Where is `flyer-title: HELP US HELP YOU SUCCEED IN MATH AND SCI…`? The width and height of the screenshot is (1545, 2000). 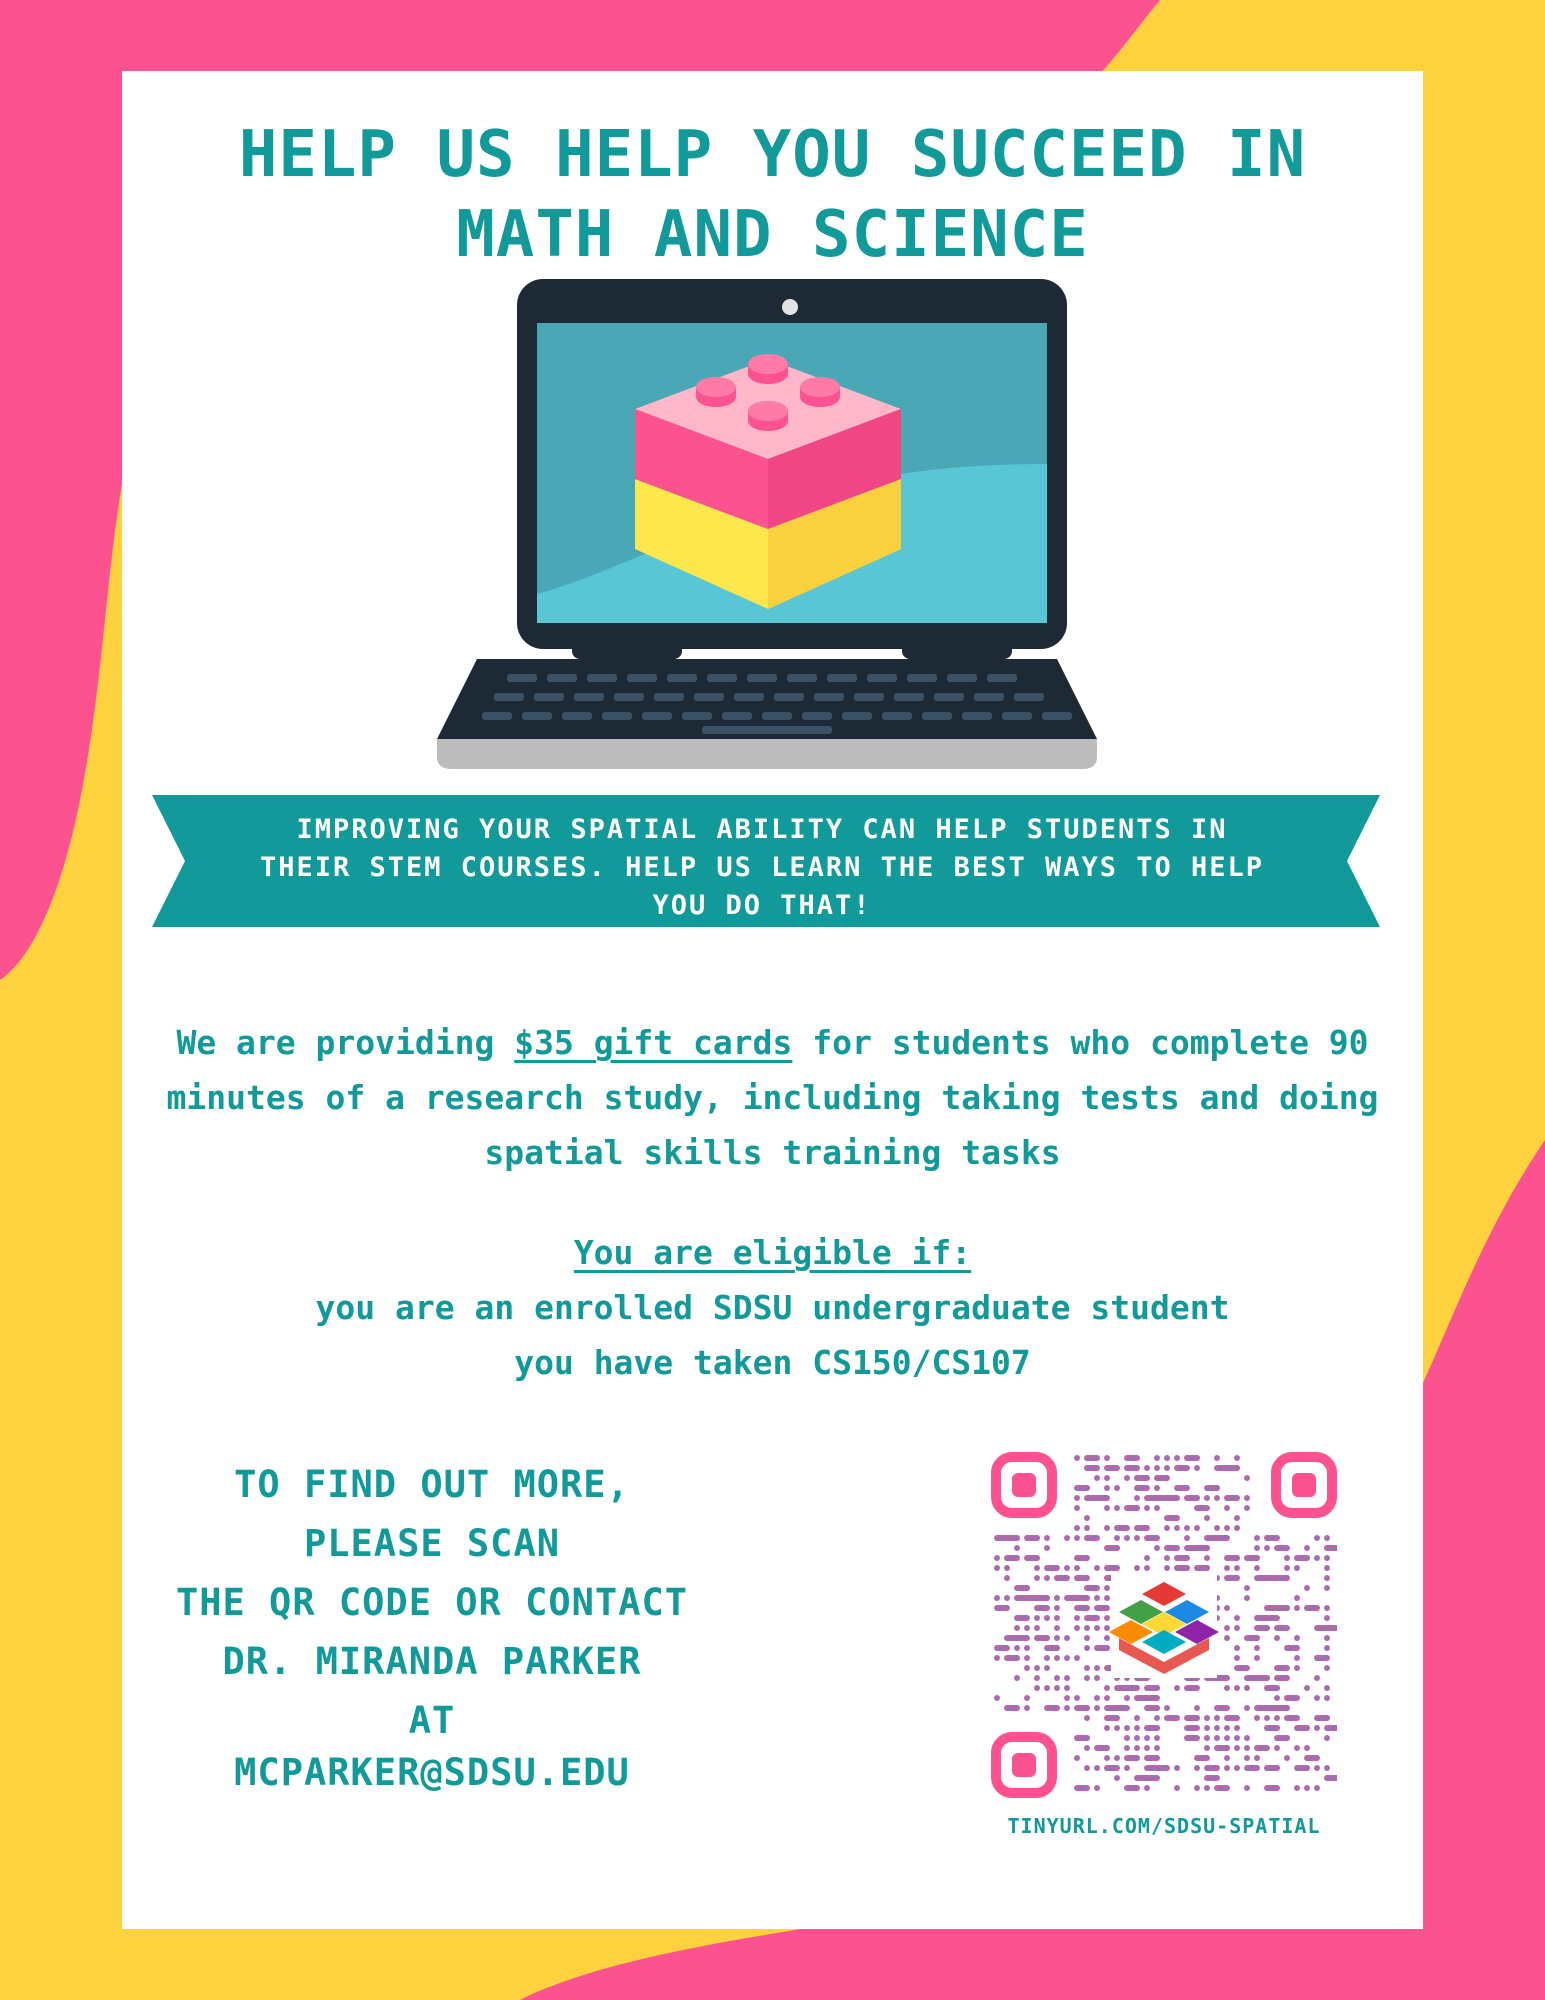 flyer-title: HELP US HELP YOU SUCCEED IN MATH AND SCI… is located at coordinates (772, 195).